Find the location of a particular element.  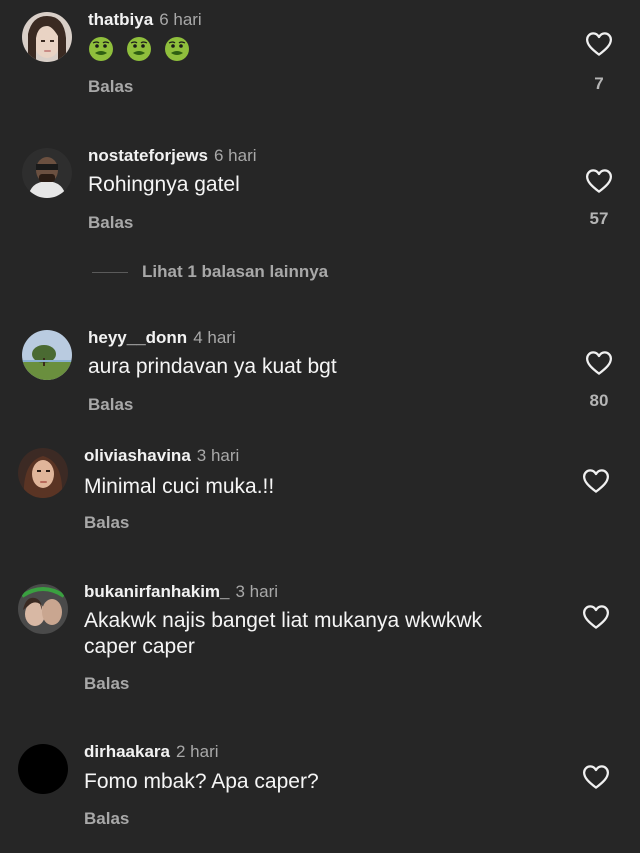

view-more-replies-button: Lihat 1 balasan lainnya is located at coordinates (210, 272).